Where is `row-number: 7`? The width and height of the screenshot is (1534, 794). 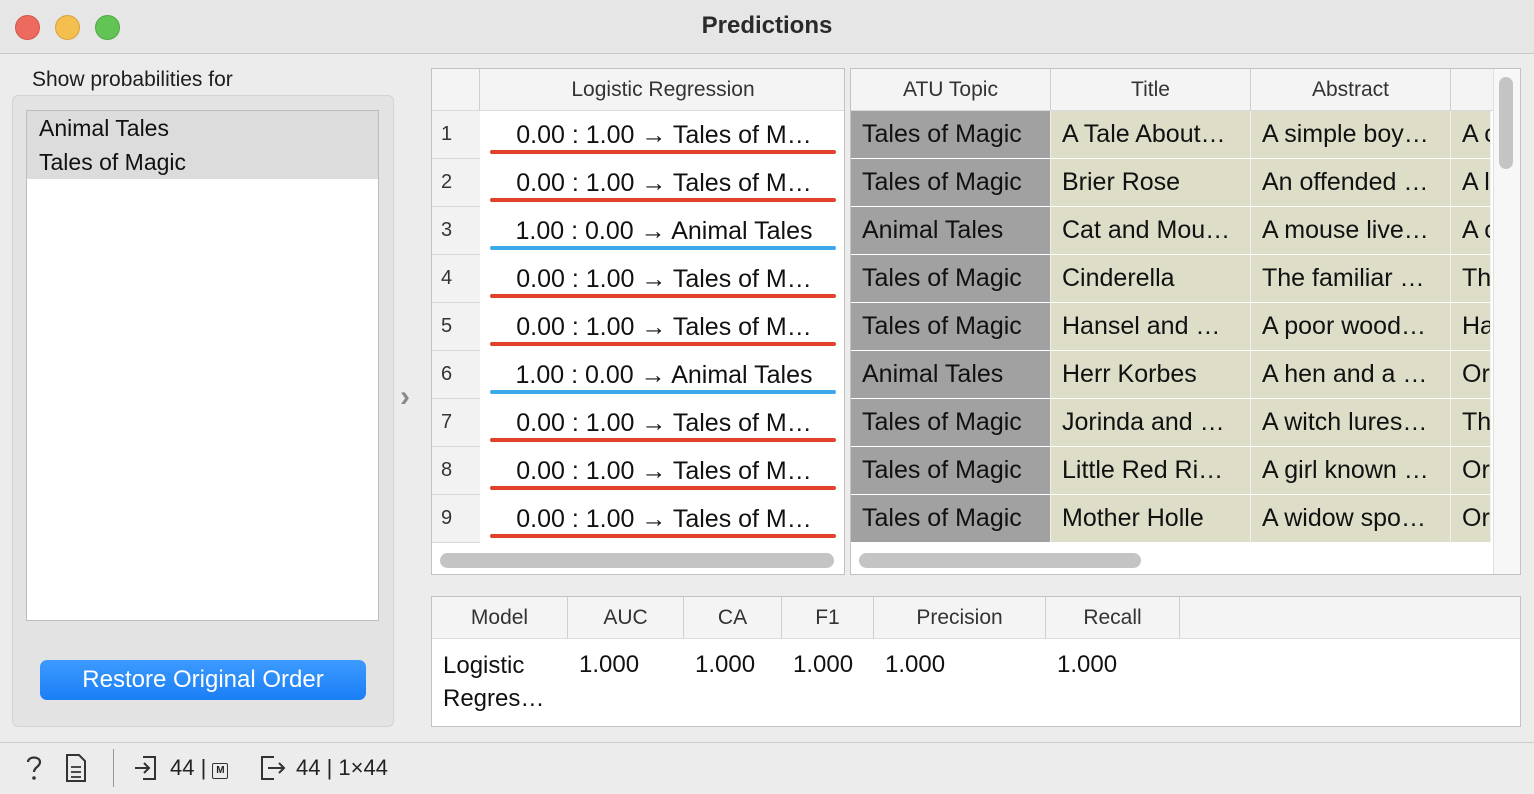 row-number: 7 is located at coordinates (456, 423).